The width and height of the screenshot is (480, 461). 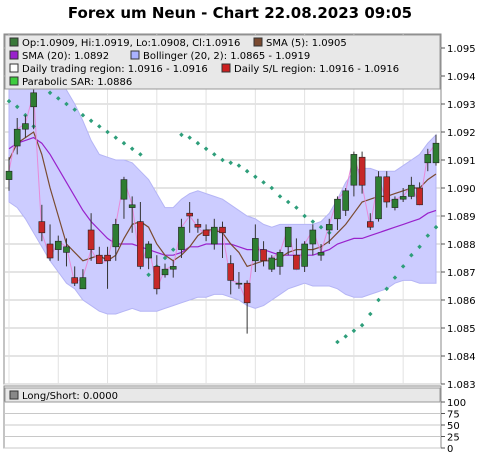 What do you see at coordinates (14, 395) in the screenshot?
I see `lower-legend-swatch` at bounding box center [14, 395].